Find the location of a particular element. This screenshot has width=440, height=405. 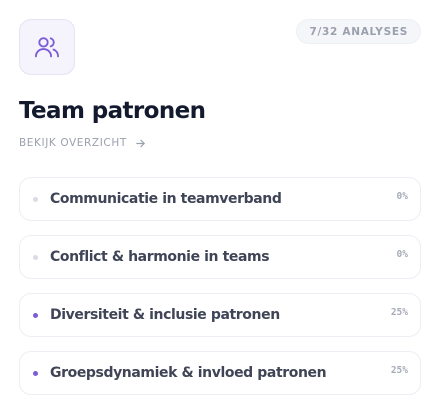

page-title: Team patronen is located at coordinates (112, 111).